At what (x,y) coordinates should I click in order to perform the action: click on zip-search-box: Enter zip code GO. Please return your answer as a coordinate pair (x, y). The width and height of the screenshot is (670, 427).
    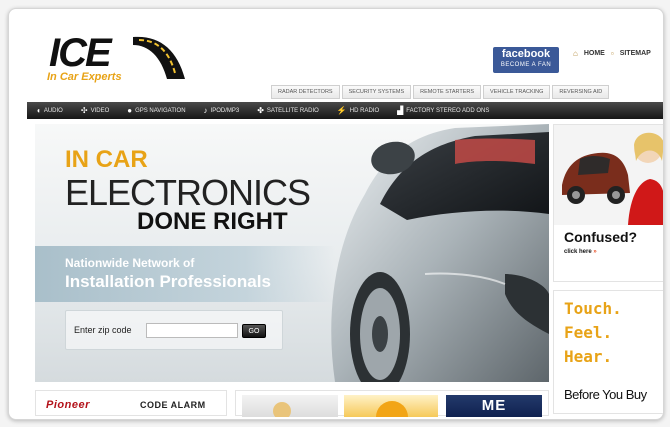
    Looking at the image, I should click on (174, 330).